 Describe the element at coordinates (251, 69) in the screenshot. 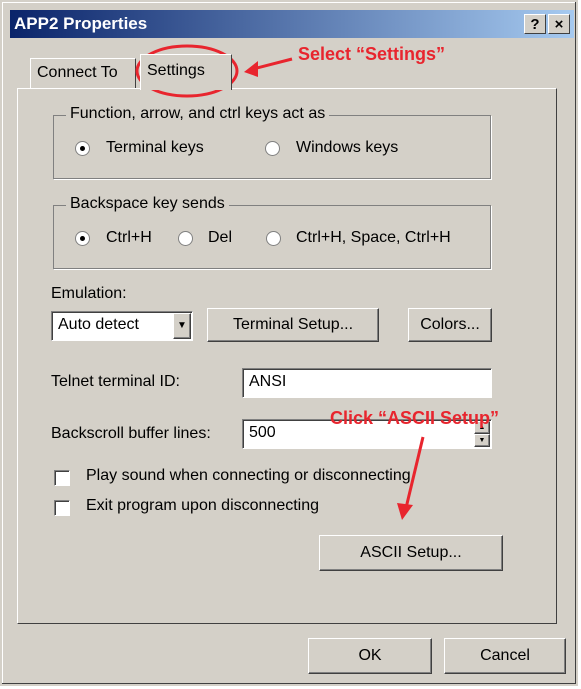

I see `settings-arrow-head` at that location.